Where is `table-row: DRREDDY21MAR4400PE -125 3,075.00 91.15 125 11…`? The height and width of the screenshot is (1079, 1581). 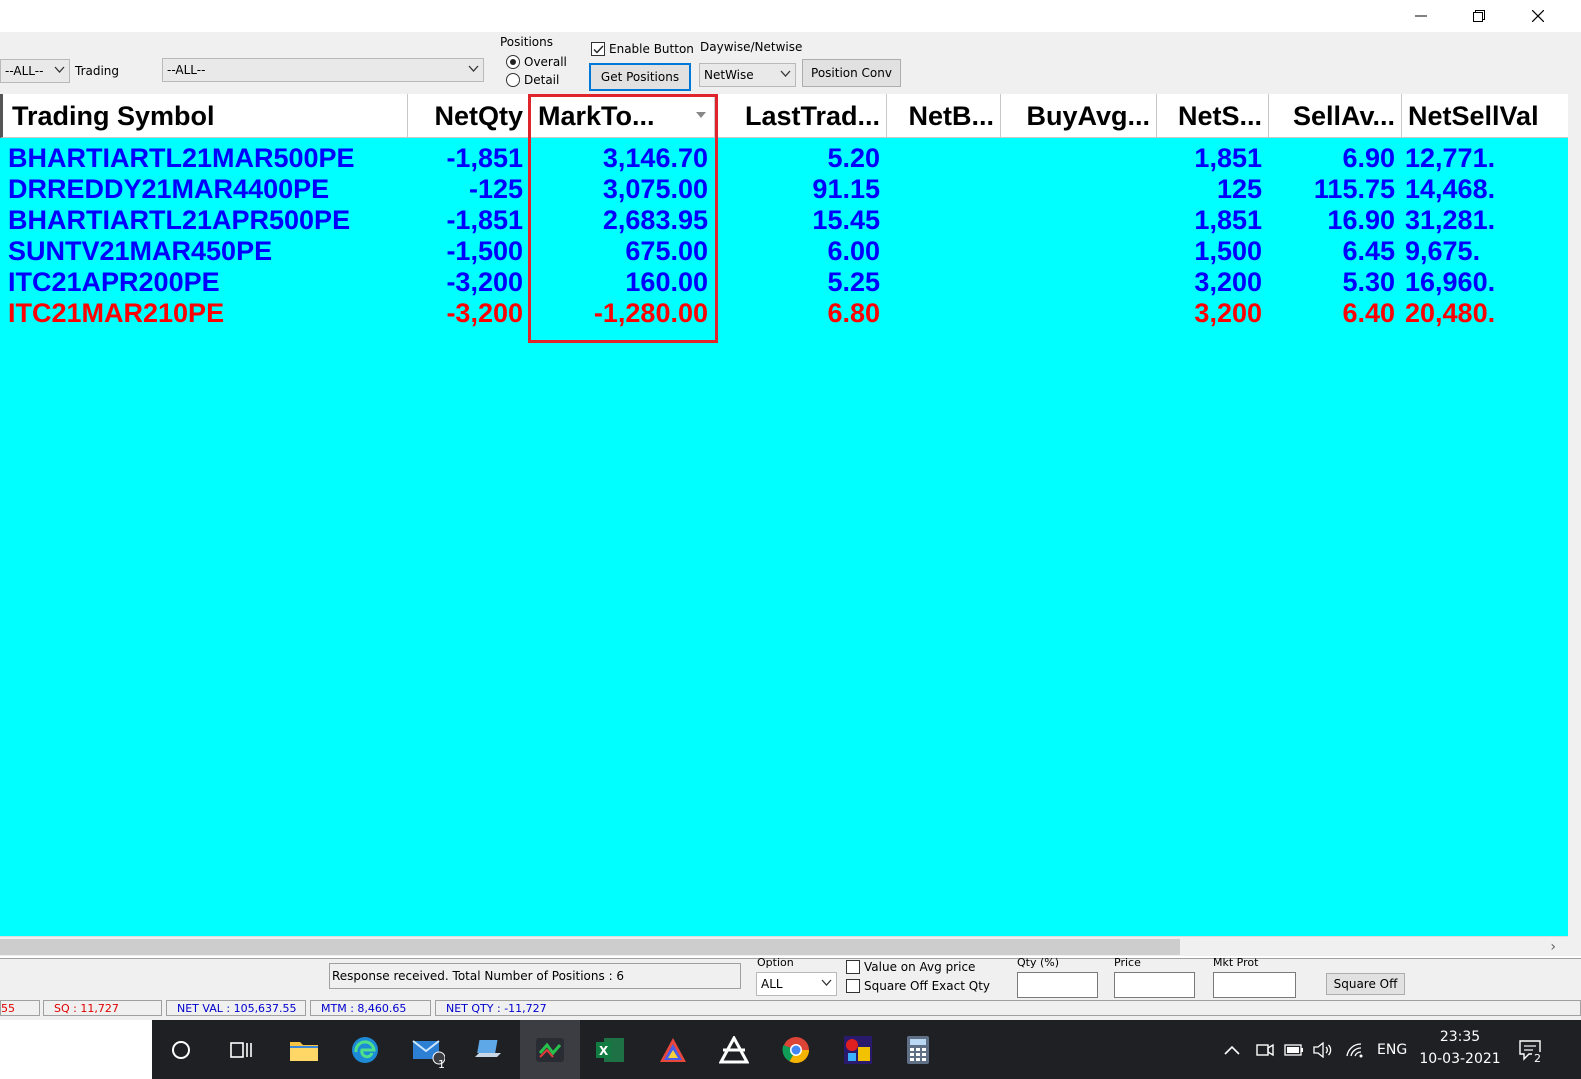 table-row: DRREDDY21MAR4400PE -125 3,075.00 91.15 125 11… is located at coordinates (784, 189).